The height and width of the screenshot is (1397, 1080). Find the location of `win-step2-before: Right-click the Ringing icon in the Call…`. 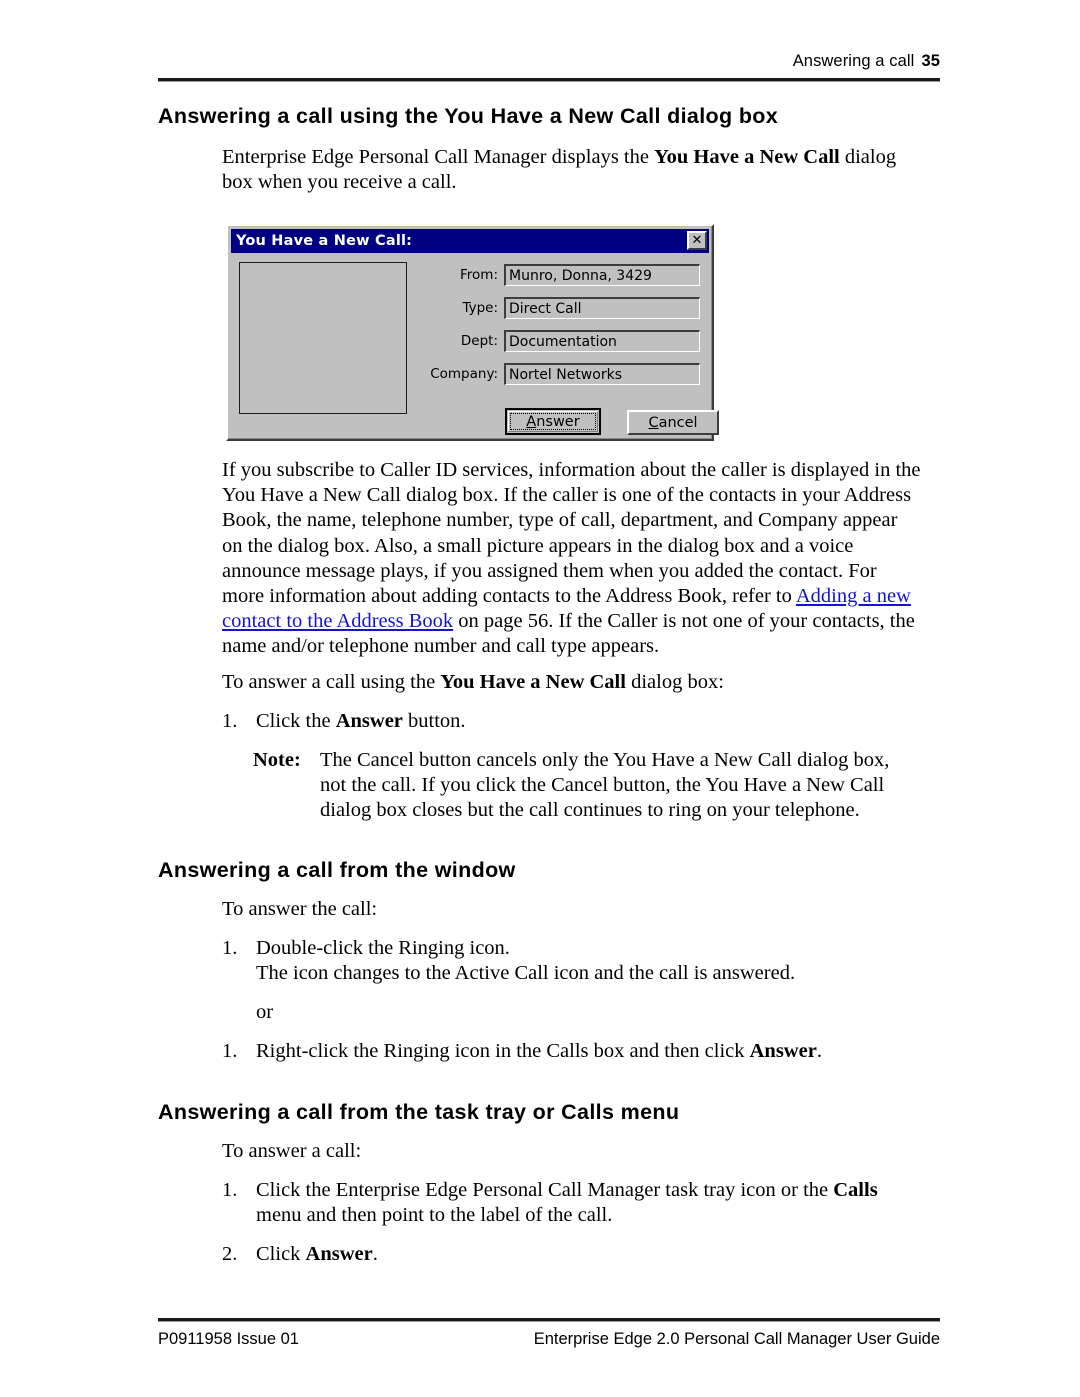

win-step2-before: Right-click the Ringing icon in the Call… is located at coordinates (503, 1051).